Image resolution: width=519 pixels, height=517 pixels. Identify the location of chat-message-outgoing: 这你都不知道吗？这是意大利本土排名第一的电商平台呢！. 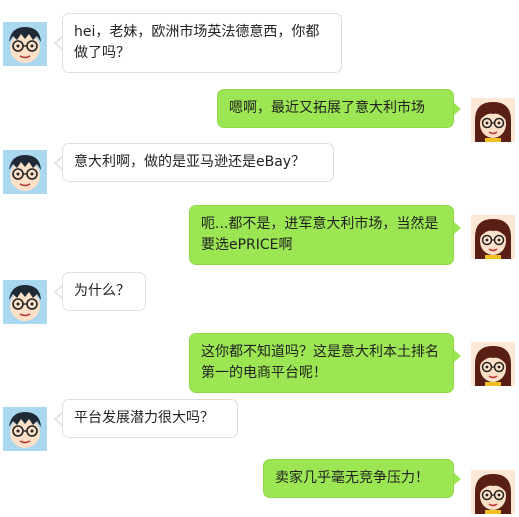
(321, 363).